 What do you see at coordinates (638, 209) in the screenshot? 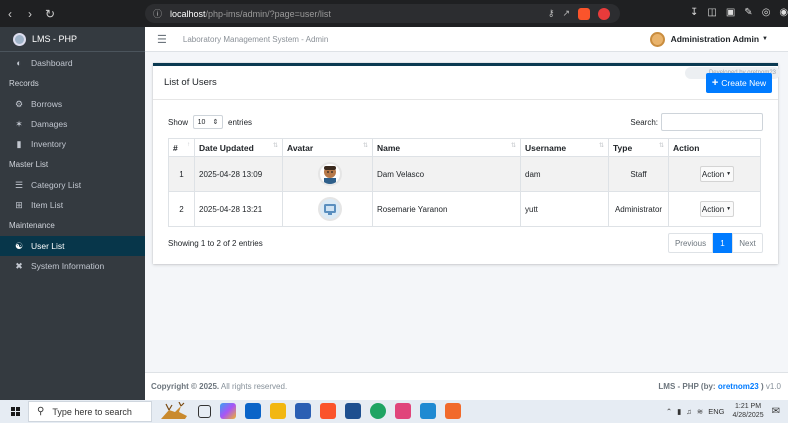
I see `row-type: Administrator` at bounding box center [638, 209].